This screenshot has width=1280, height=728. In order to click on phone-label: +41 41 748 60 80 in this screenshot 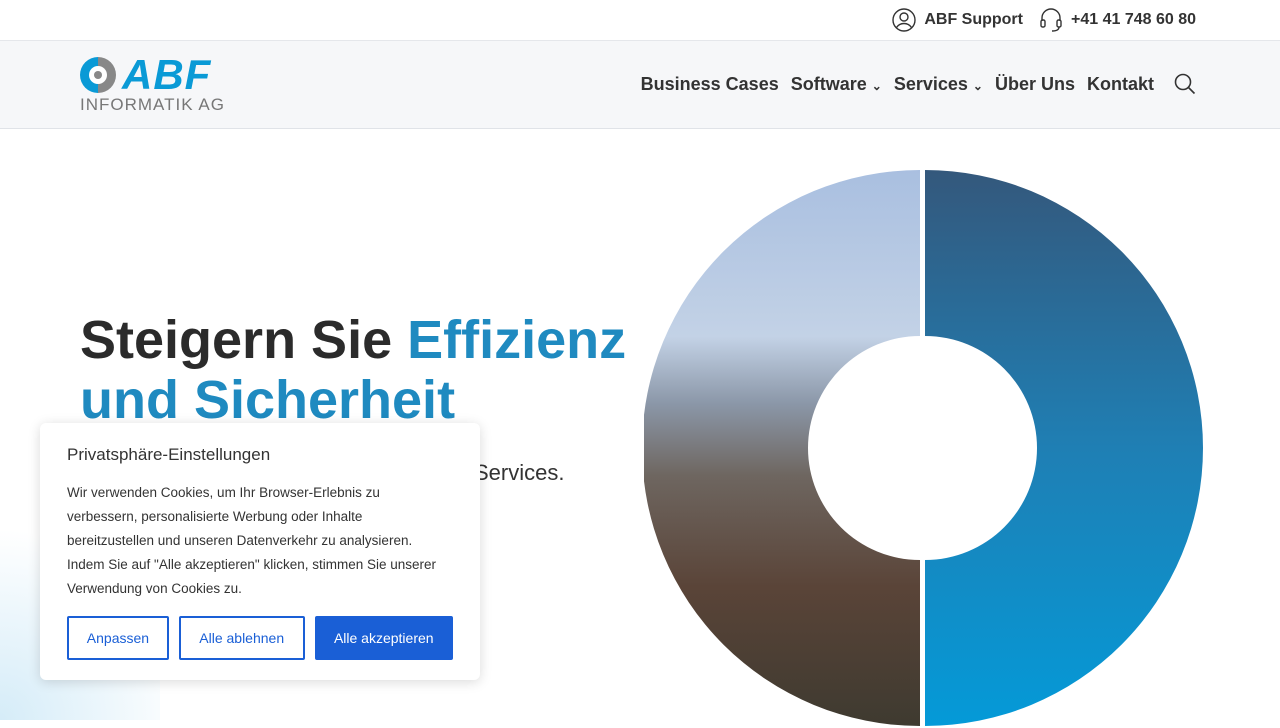, I will do `click(1133, 19)`.